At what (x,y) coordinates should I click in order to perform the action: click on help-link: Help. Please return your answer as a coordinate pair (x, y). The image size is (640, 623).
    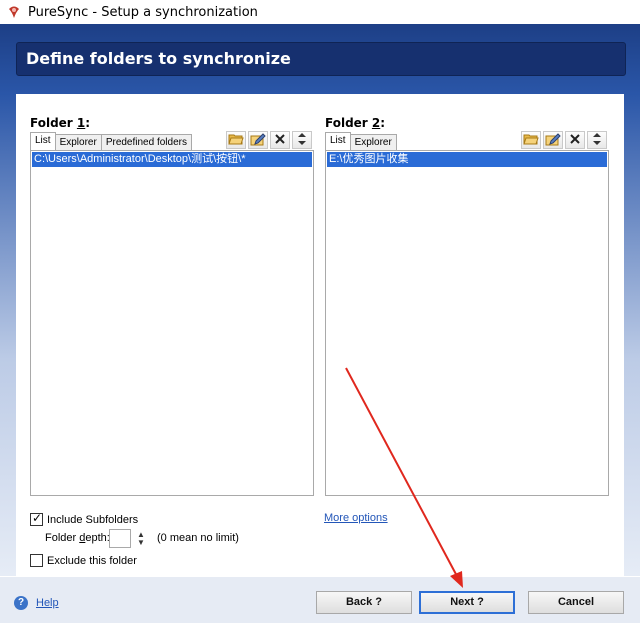
    Looking at the image, I should click on (47, 603).